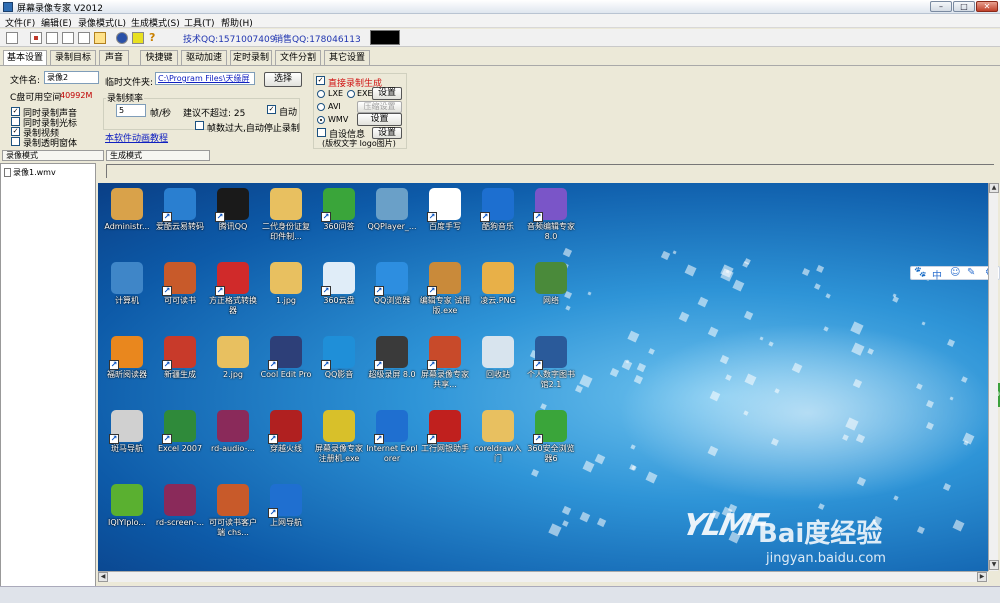 The width and height of the screenshot is (1000, 603). I want to click on desktop-icon: ↗ 腾讯QQ, so click(233, 210).